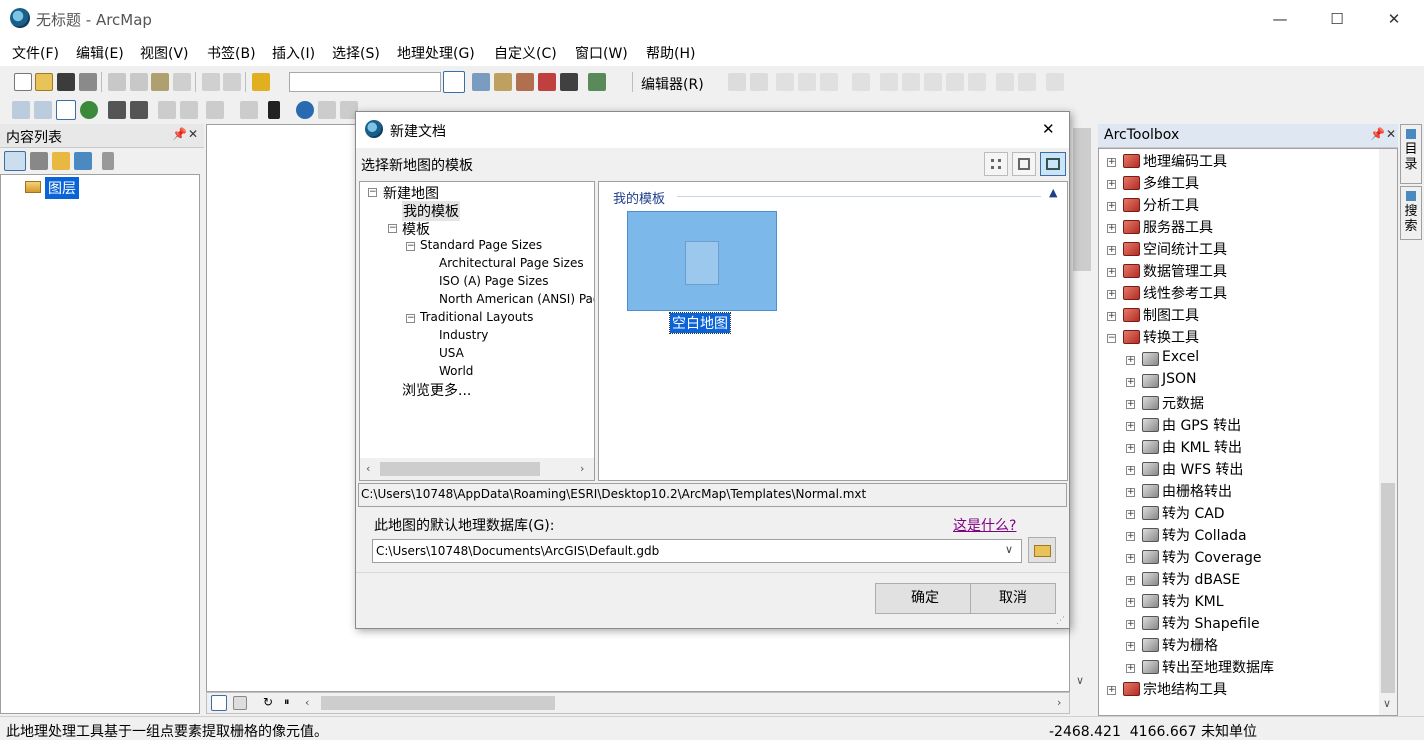 The image size is (1424, 740). What do you see at coordinates (88, 82) in the screenshot?
I see `print-icon` at bounding box center [88, 82].